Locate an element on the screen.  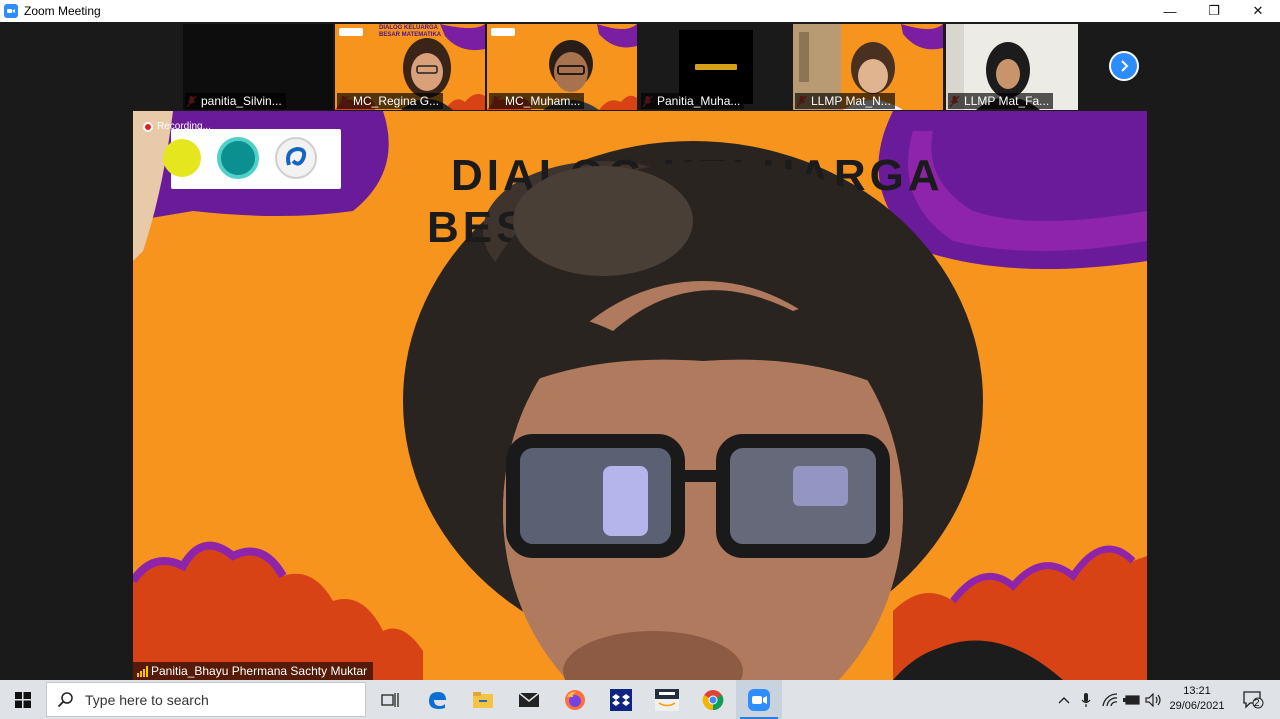
dropbox-icon is located at coordinates (621, 699).